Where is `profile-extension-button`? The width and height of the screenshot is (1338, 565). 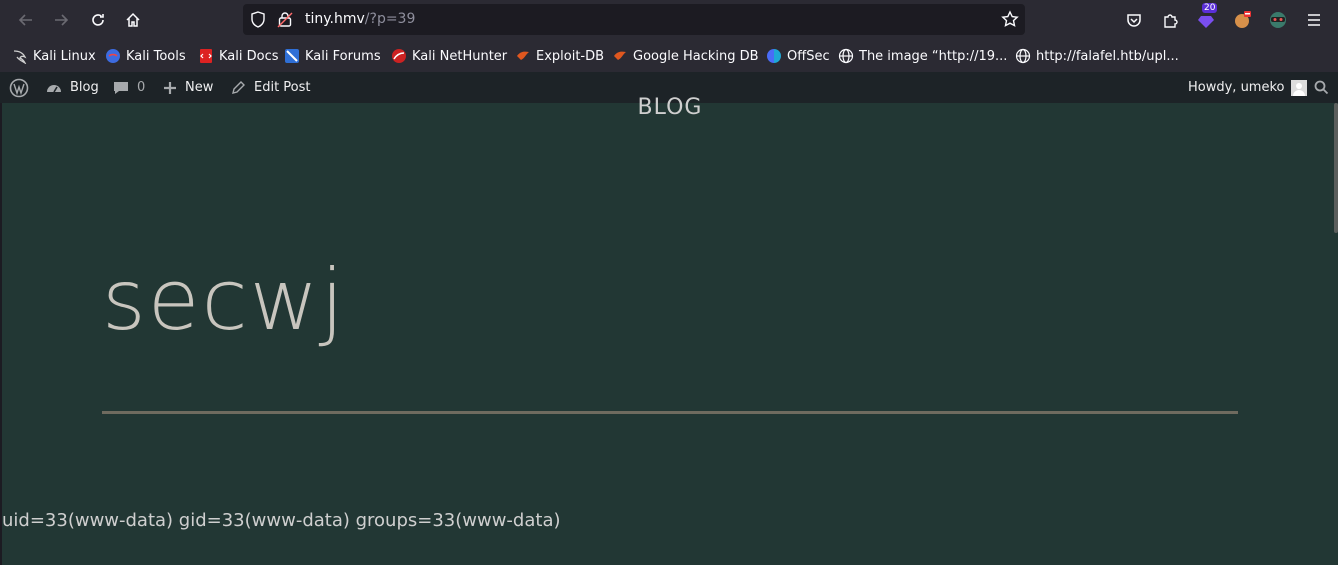 profile-extension-button is located at coordinates (1278, 20).